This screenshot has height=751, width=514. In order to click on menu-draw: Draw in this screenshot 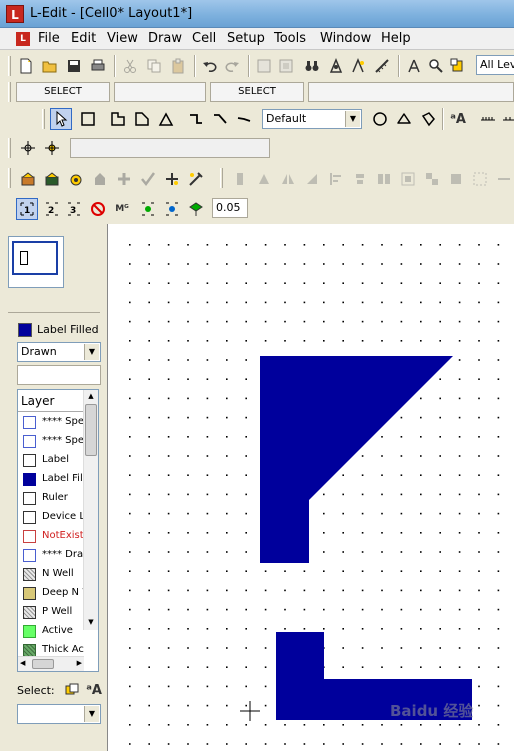, I will do `click(165, 38)`.